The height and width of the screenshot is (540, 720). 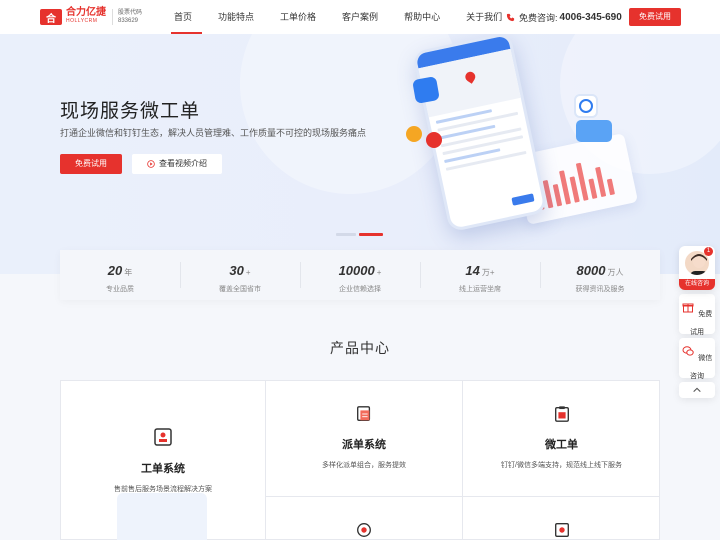 I want to click on carousel-dot, so click(x=346, y=234).